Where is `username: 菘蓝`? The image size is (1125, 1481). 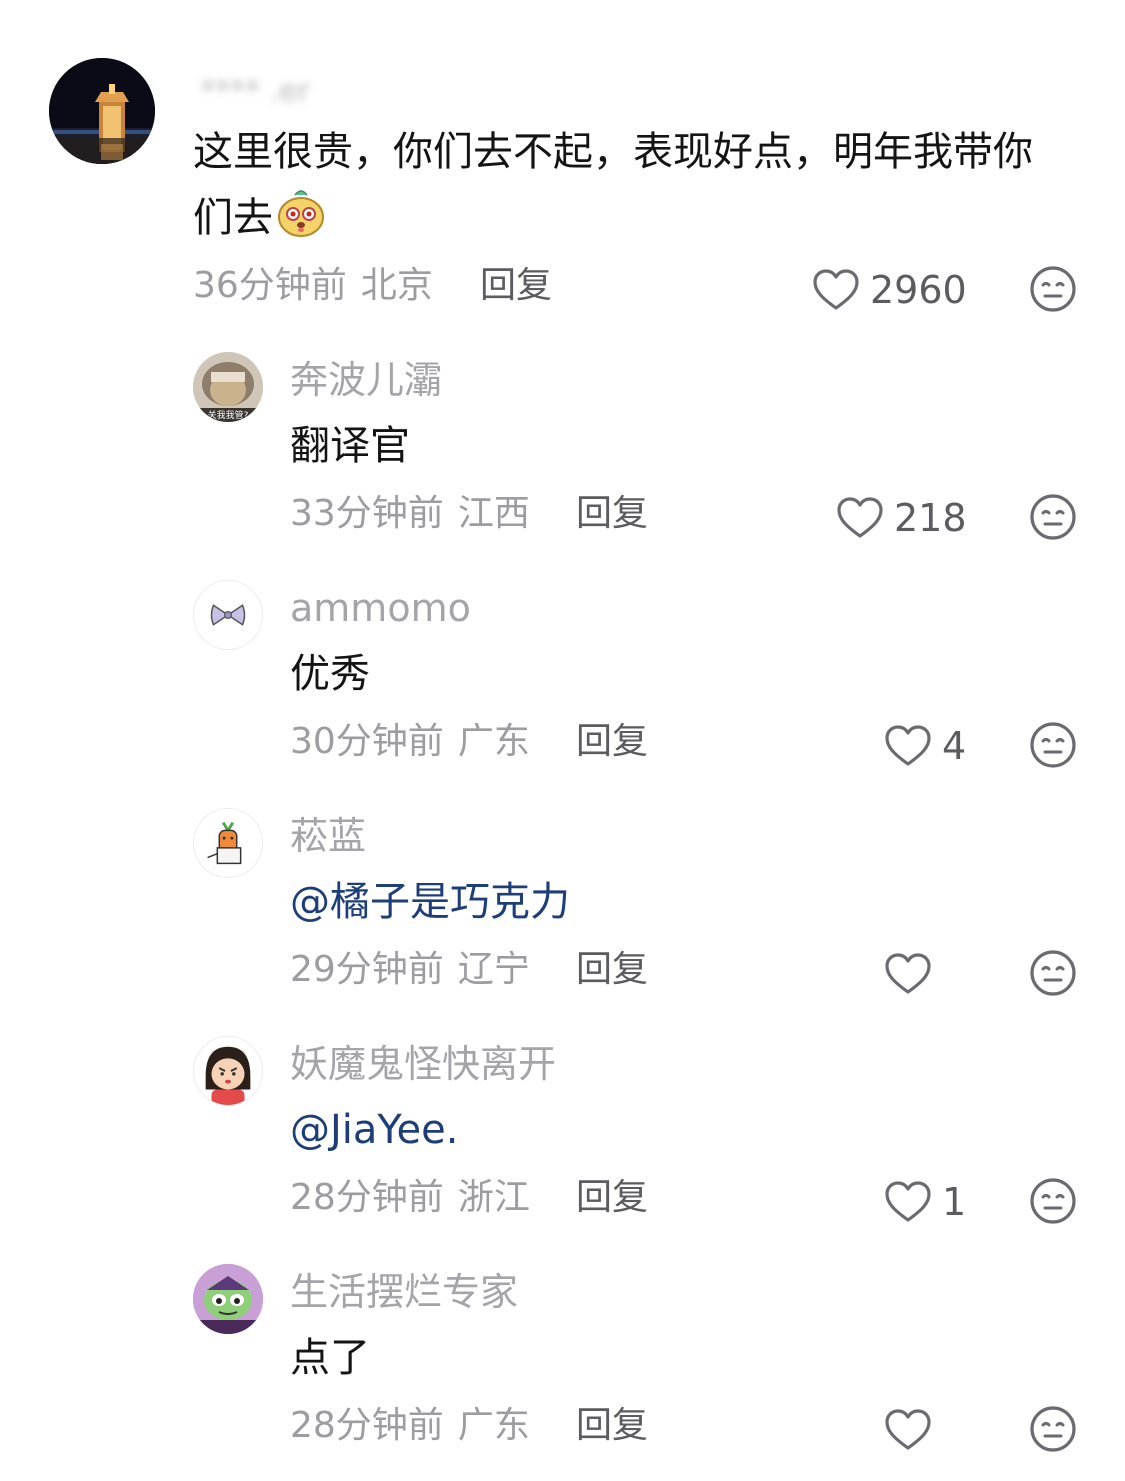 username: 菘蓝 is located at coordinates (328, 836).